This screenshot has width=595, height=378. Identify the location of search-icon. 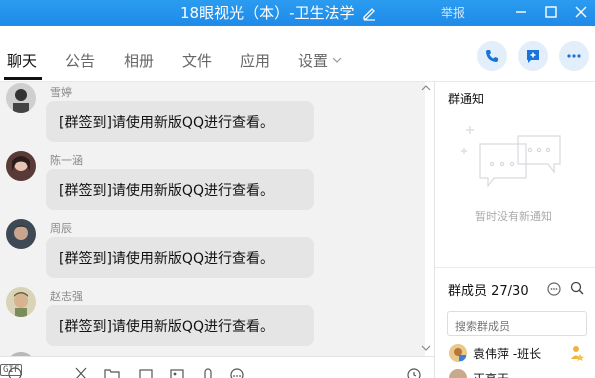
(577, 288).